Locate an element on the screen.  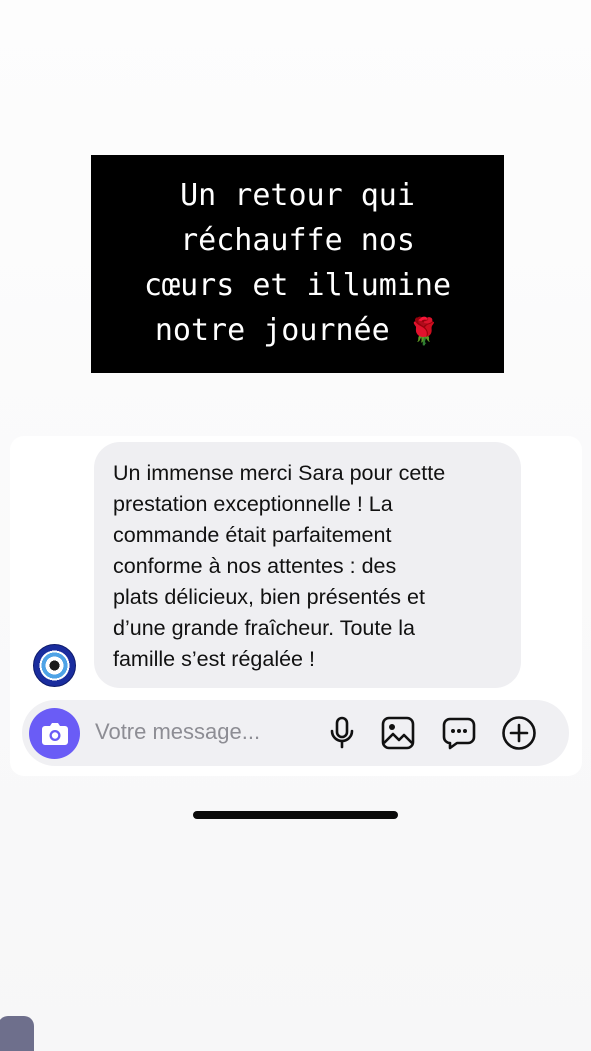
image-icon is located at coordinates (398, 733).